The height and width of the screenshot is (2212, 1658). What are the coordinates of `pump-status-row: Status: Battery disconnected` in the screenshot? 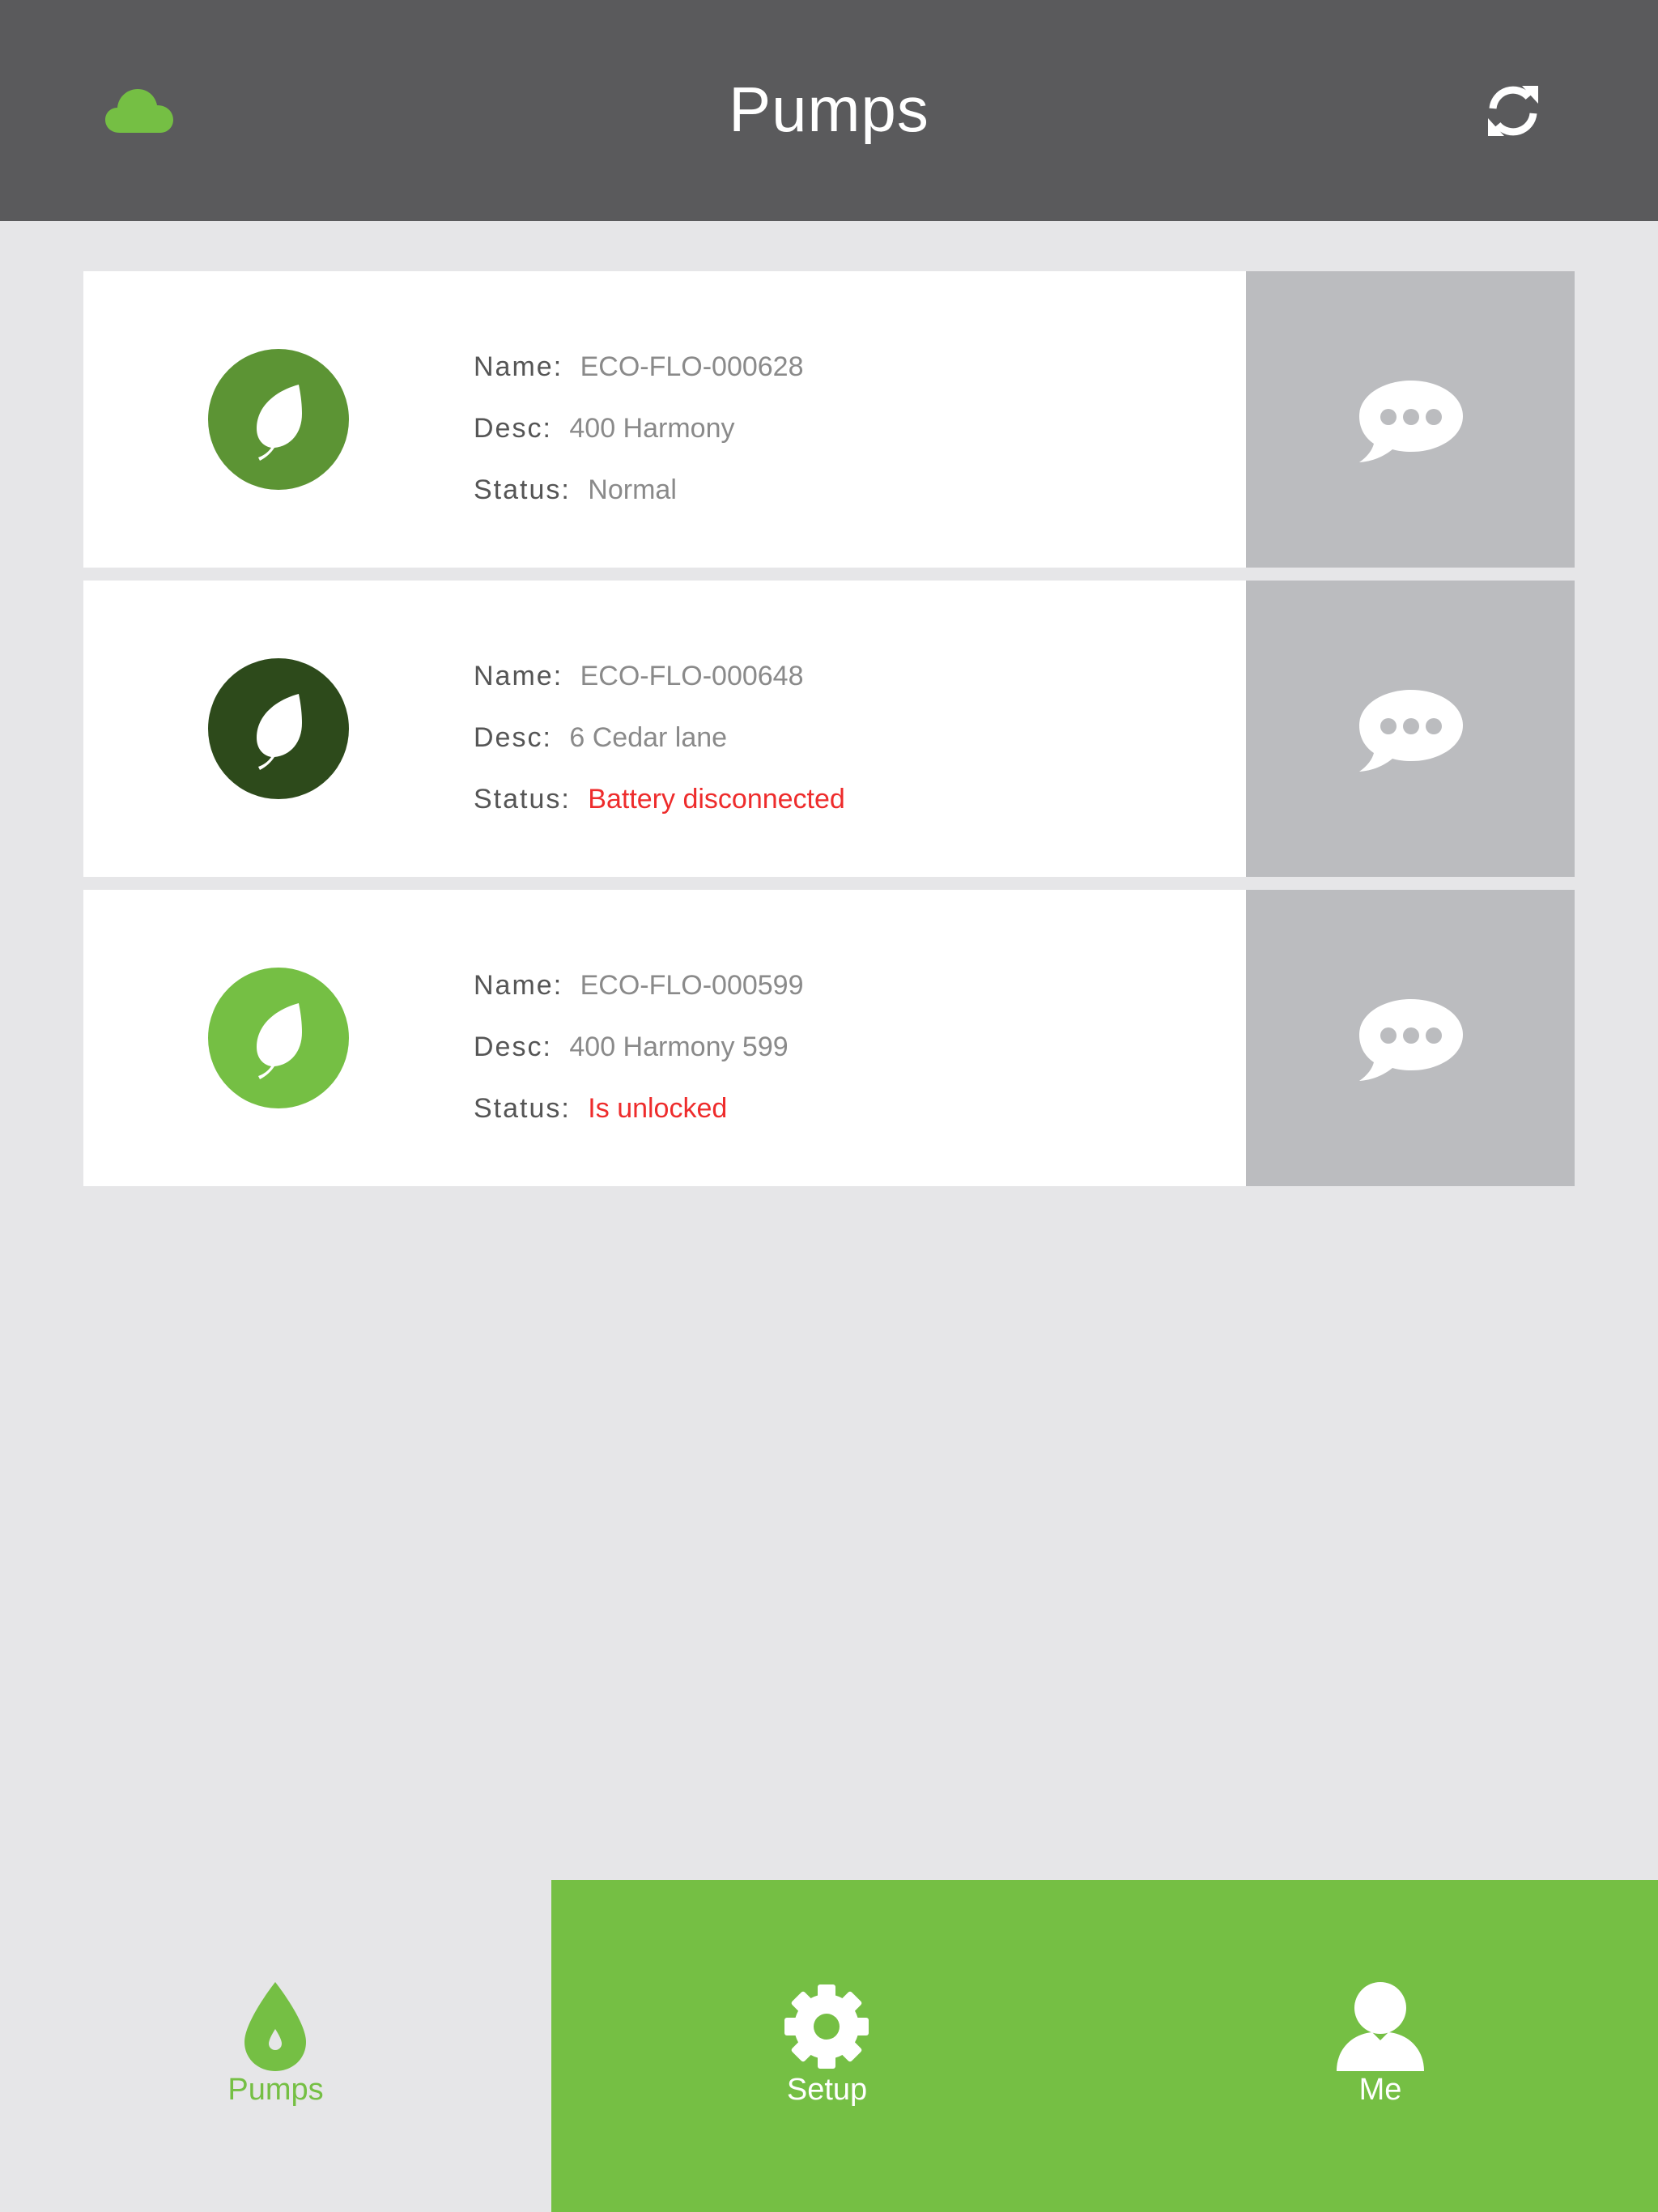 It's located at (659, 799).